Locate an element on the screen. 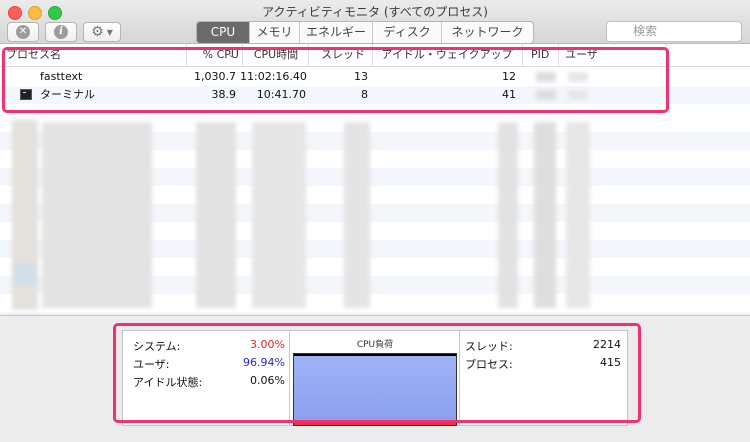  idle-label: アイドル状態: is located at coordinates (168, 382).